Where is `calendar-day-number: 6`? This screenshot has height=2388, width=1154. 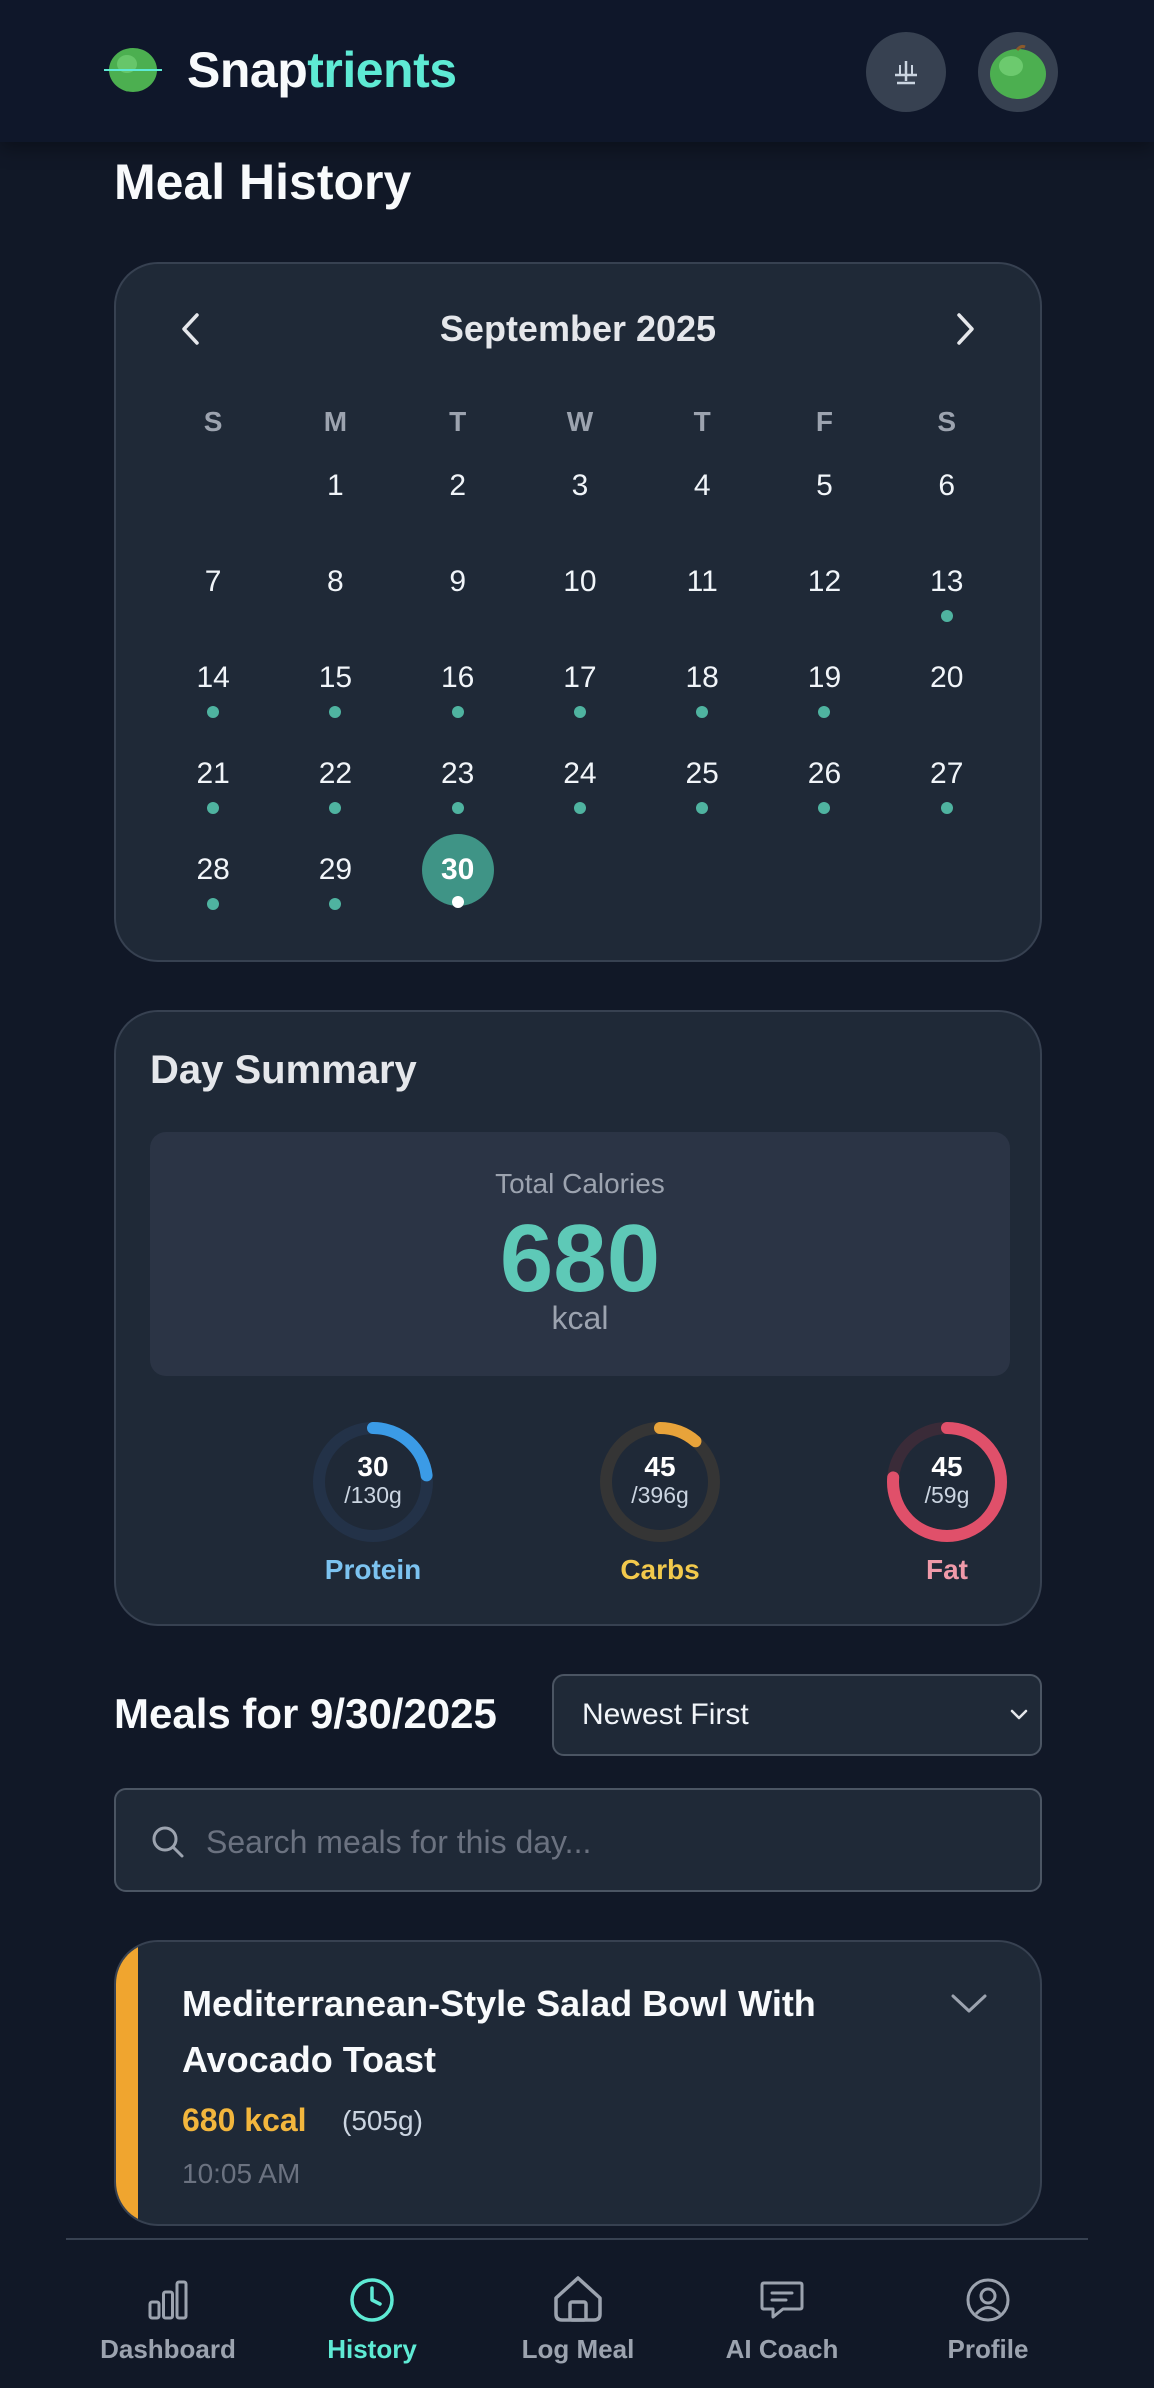 calendar-day-number: 6 is located at coordinates (947, 485).